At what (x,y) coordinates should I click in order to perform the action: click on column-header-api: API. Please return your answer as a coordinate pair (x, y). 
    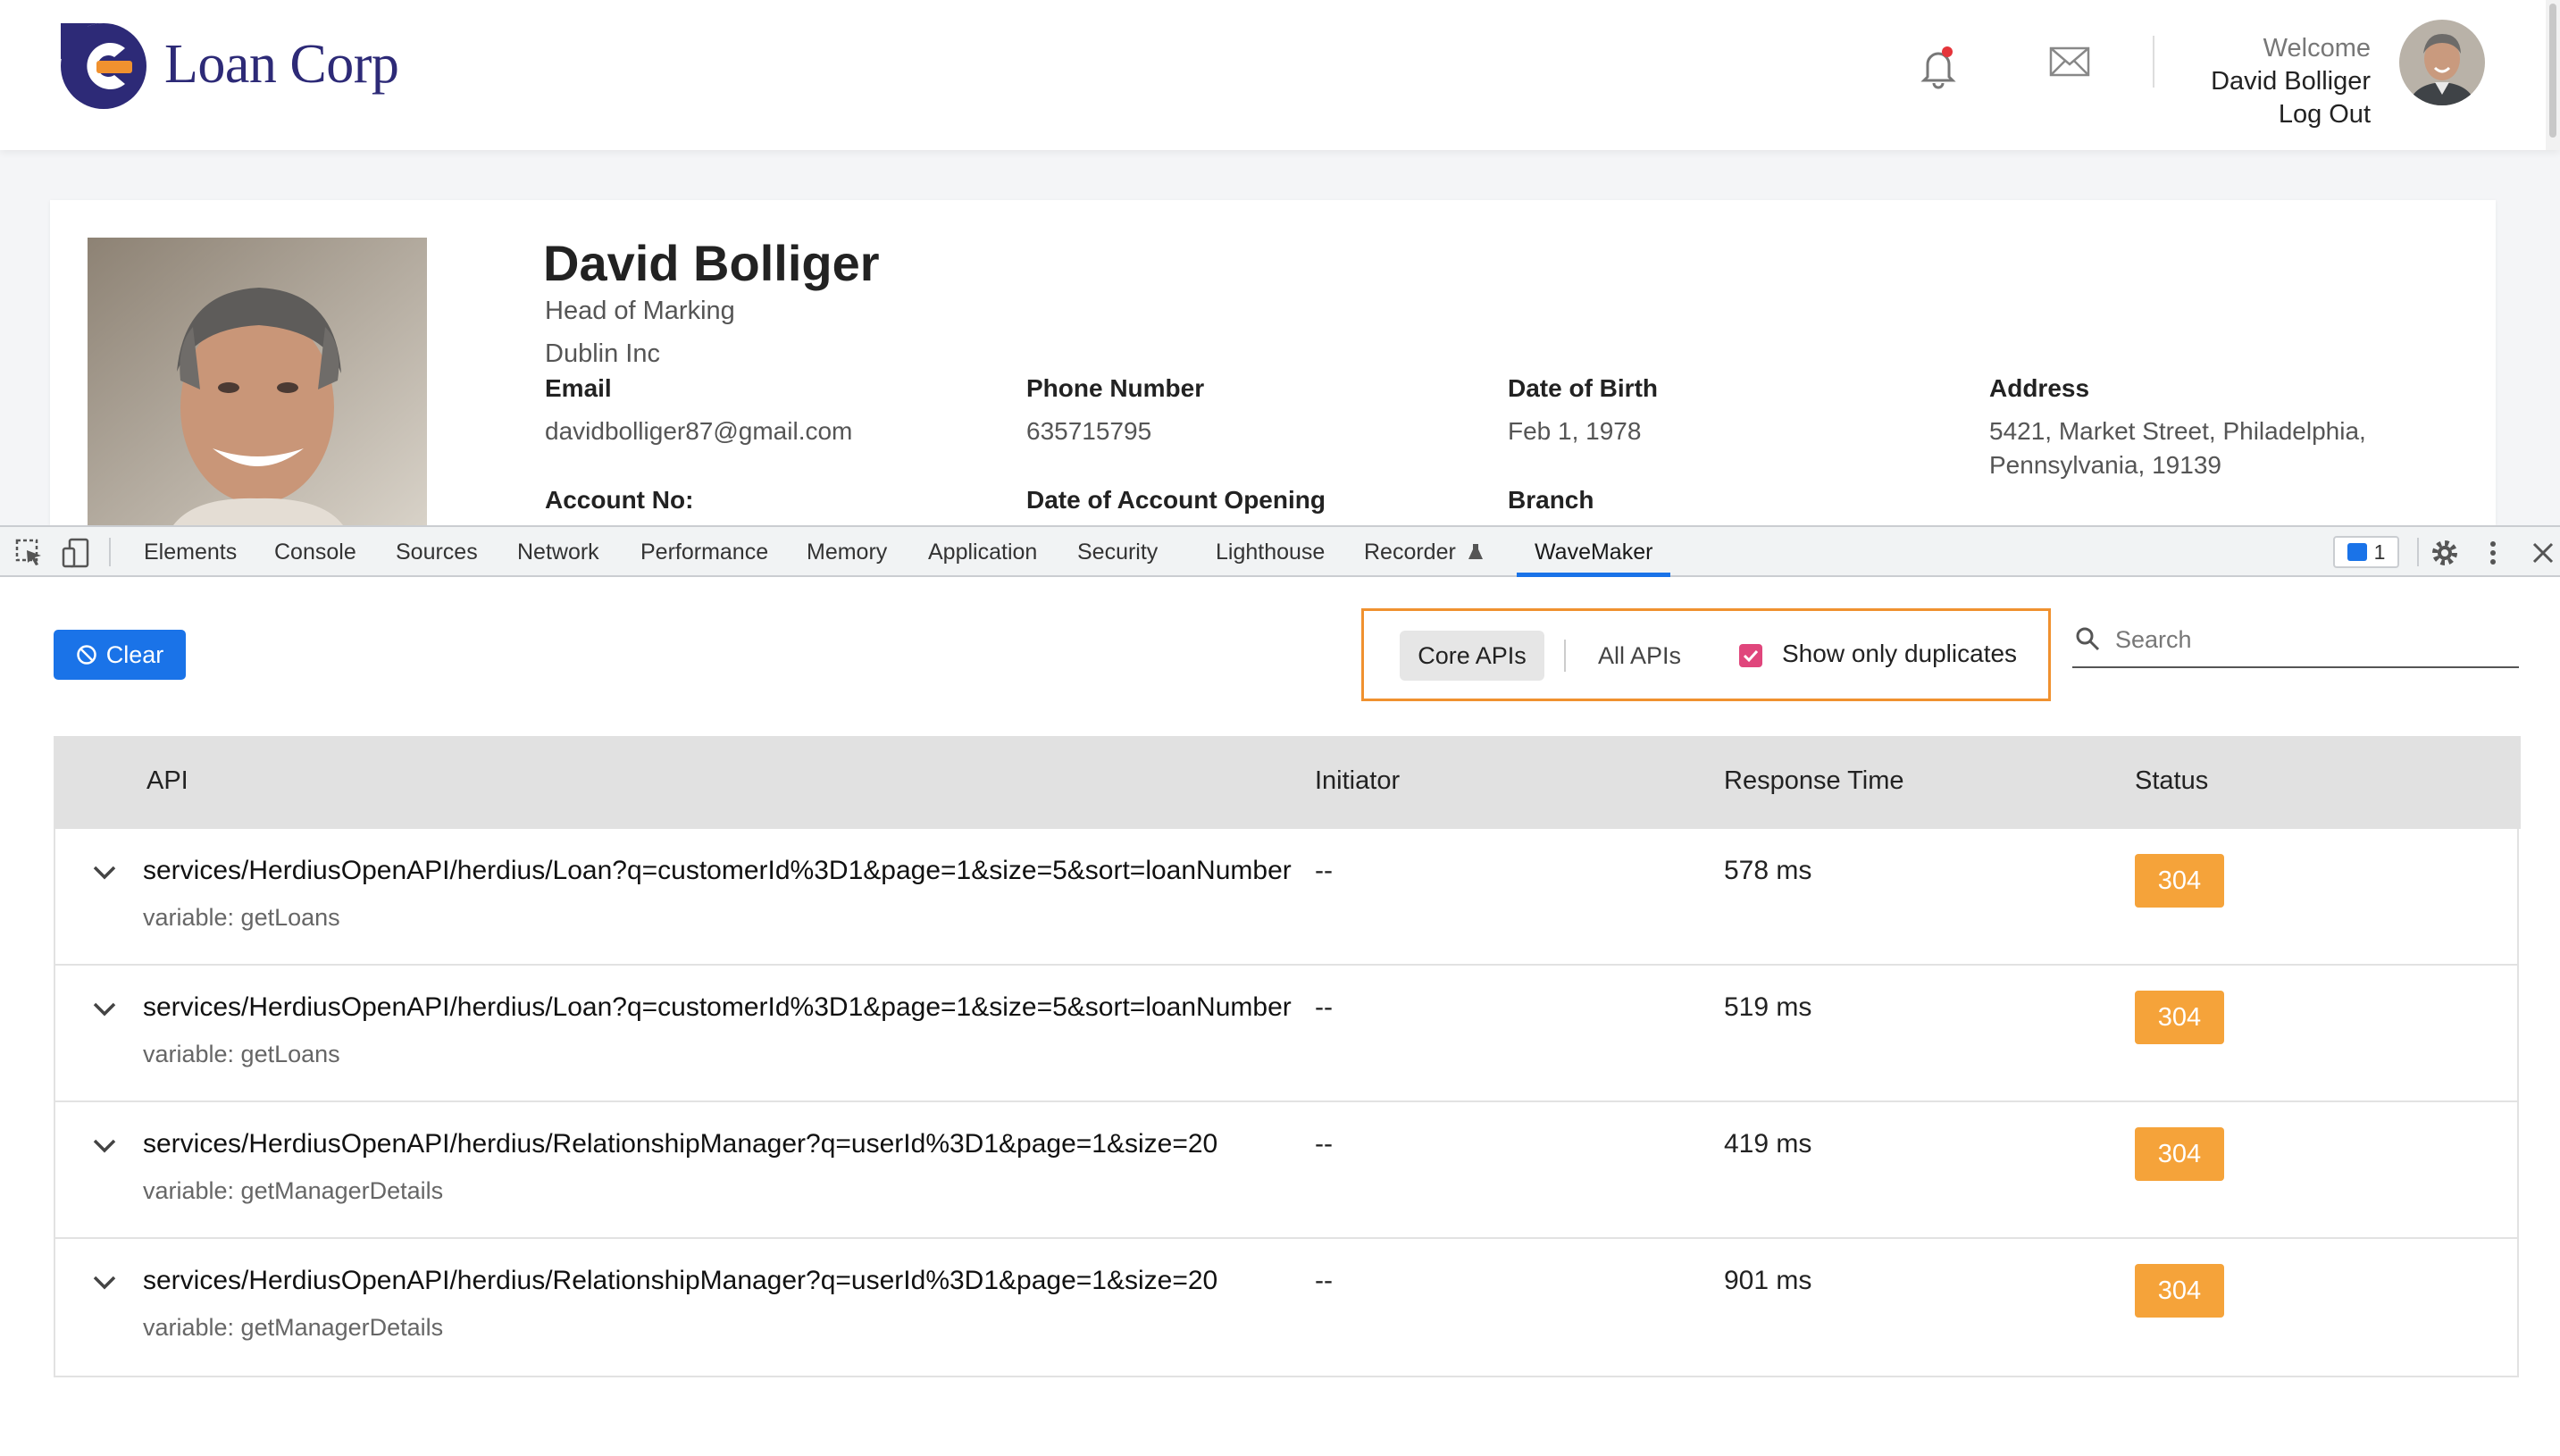
    Looking at the image, I should click on (167, 780).